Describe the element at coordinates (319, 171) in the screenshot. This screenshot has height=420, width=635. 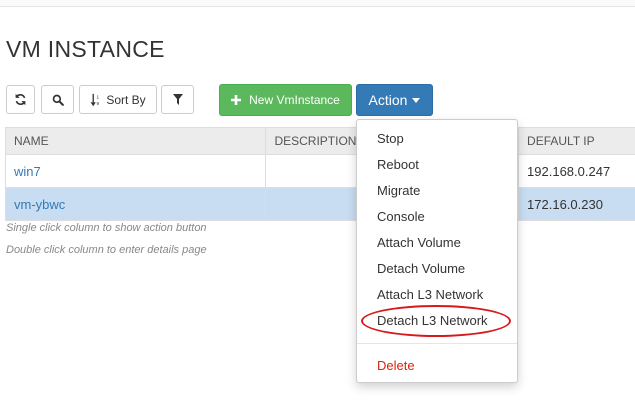
I see `table-row: win7 192.168.0.247` at that location.